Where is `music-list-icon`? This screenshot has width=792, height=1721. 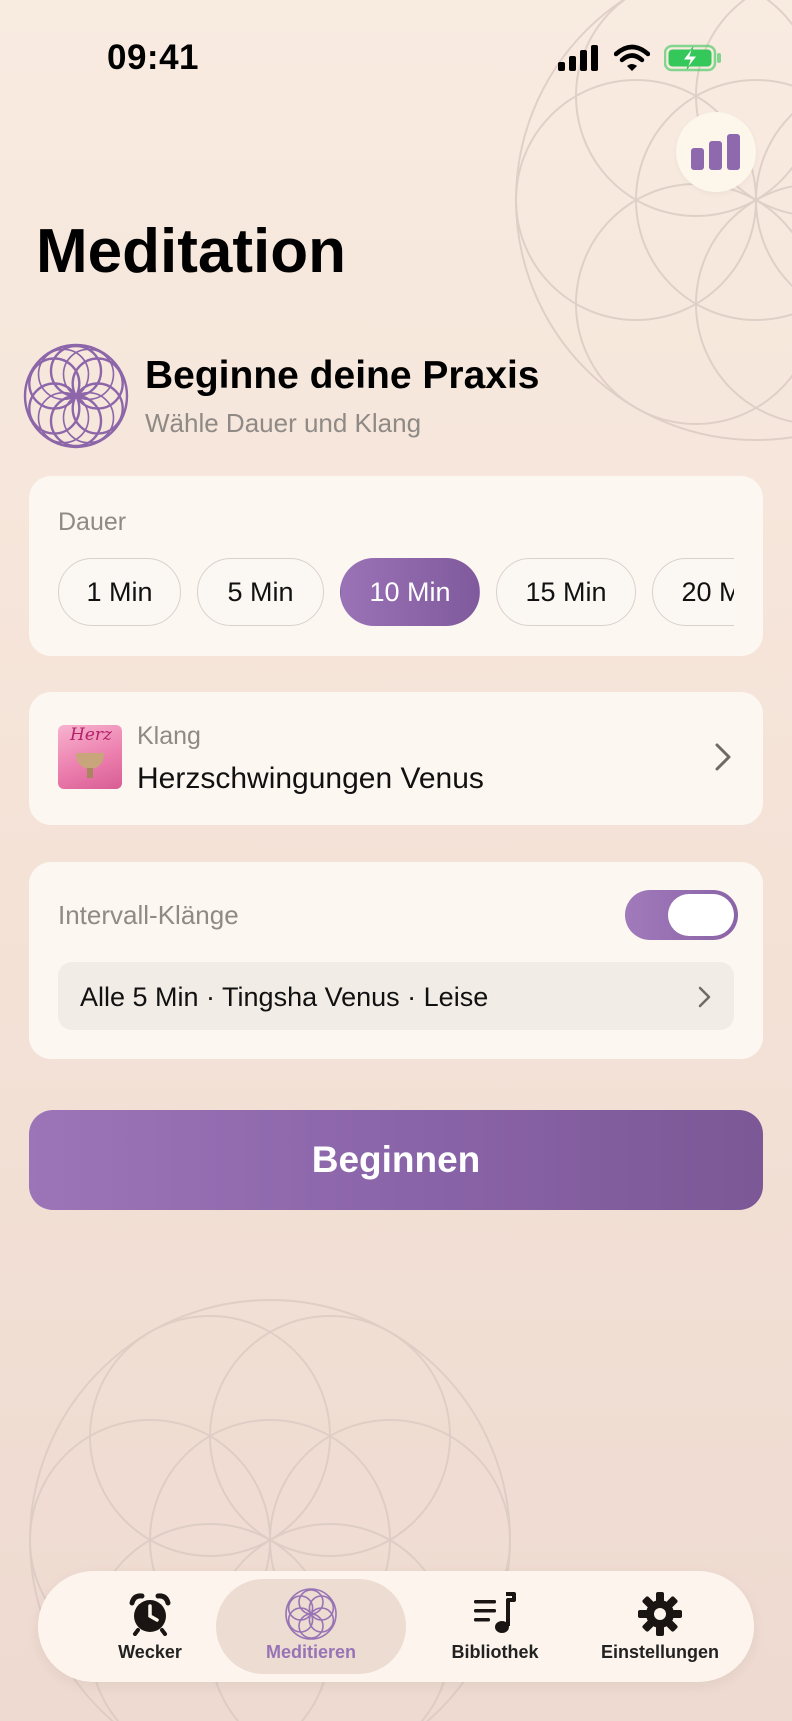 music-list-icon is located at coordinates (495, 1612).